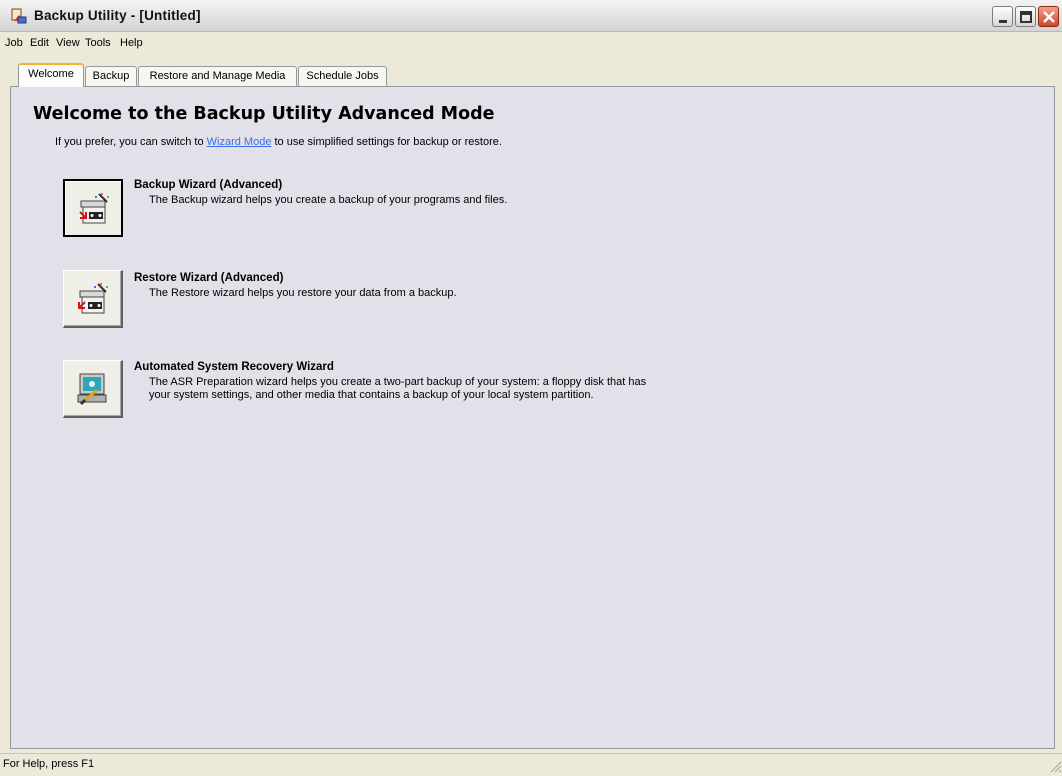 Image resolution: width=1062 pixels, height=776 pixels. Describe the element at coordinates (342, 76) in the screenshot. I see `tab-schedule-jobs: Schedule Jobs` at that location.